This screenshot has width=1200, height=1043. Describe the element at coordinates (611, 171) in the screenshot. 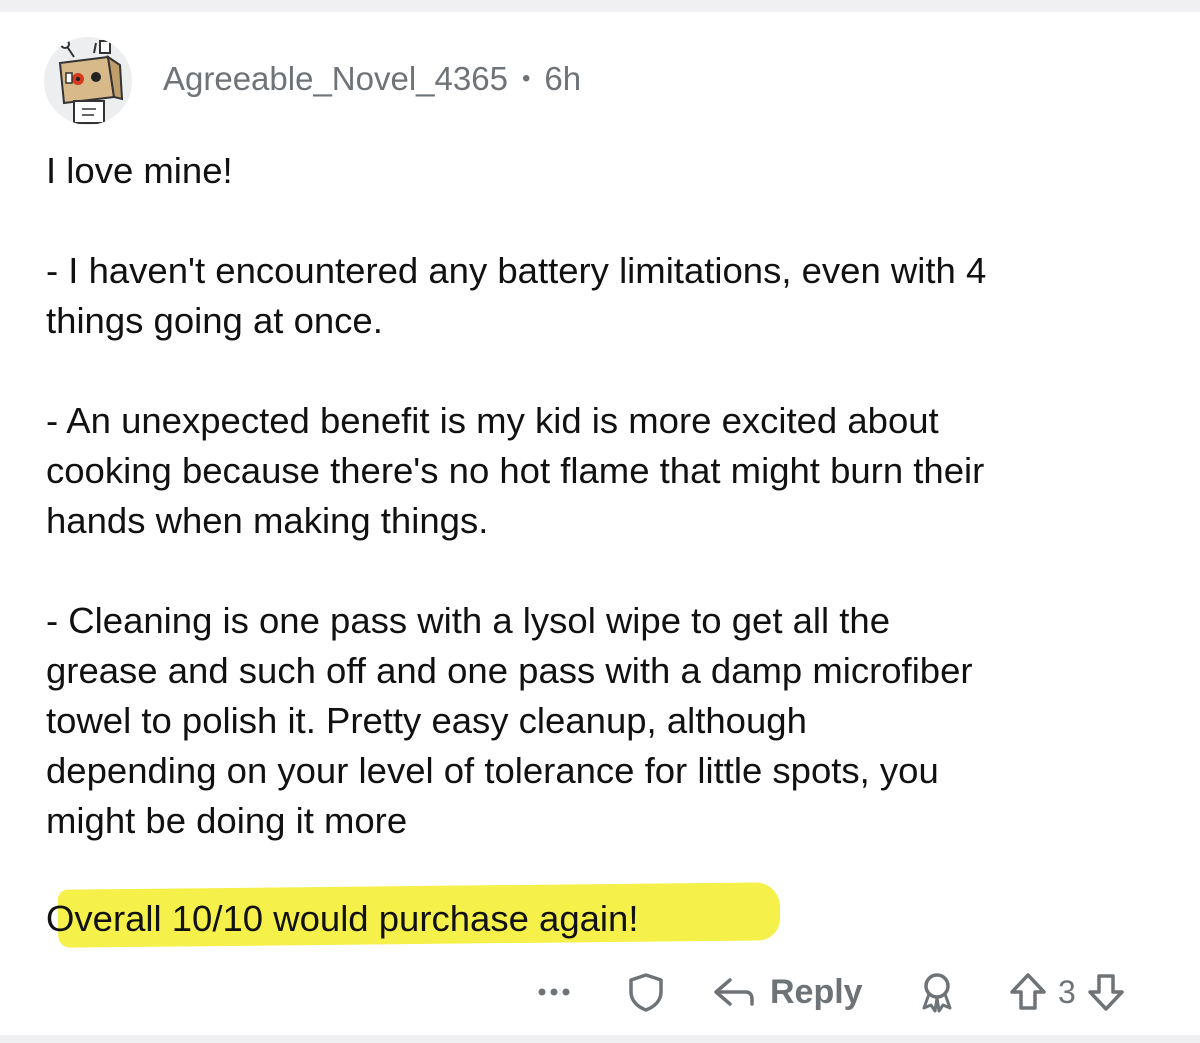

I see `comment-paragraph-1: I love mine!` at that location.